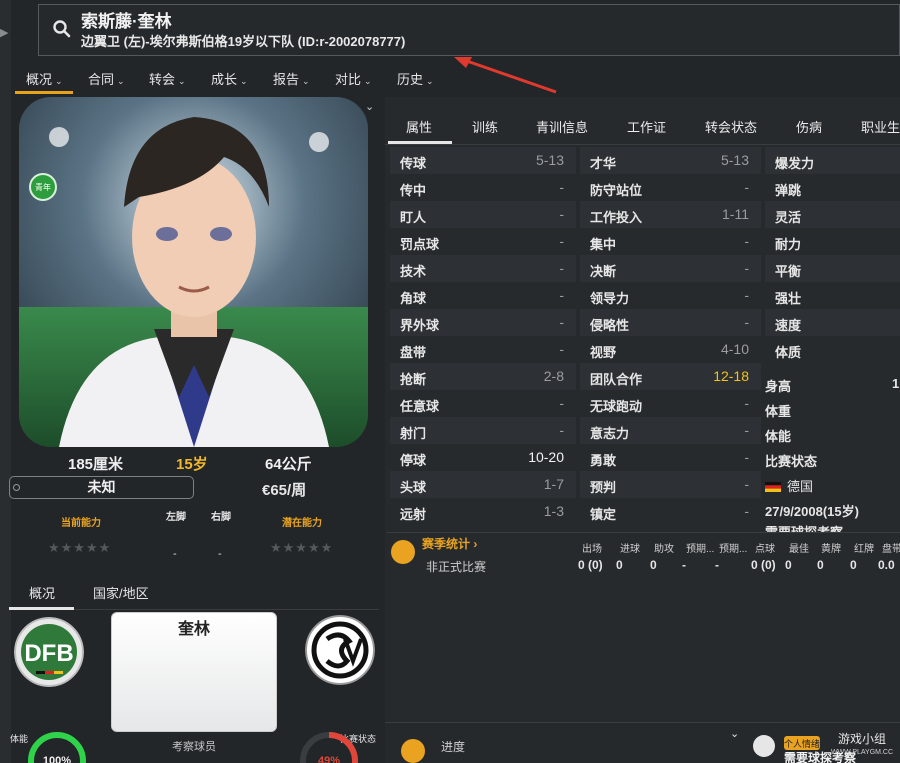 The height and width of the screenshot is (763, 900). I want to click on right-foot-value: -, so click(220, 554).